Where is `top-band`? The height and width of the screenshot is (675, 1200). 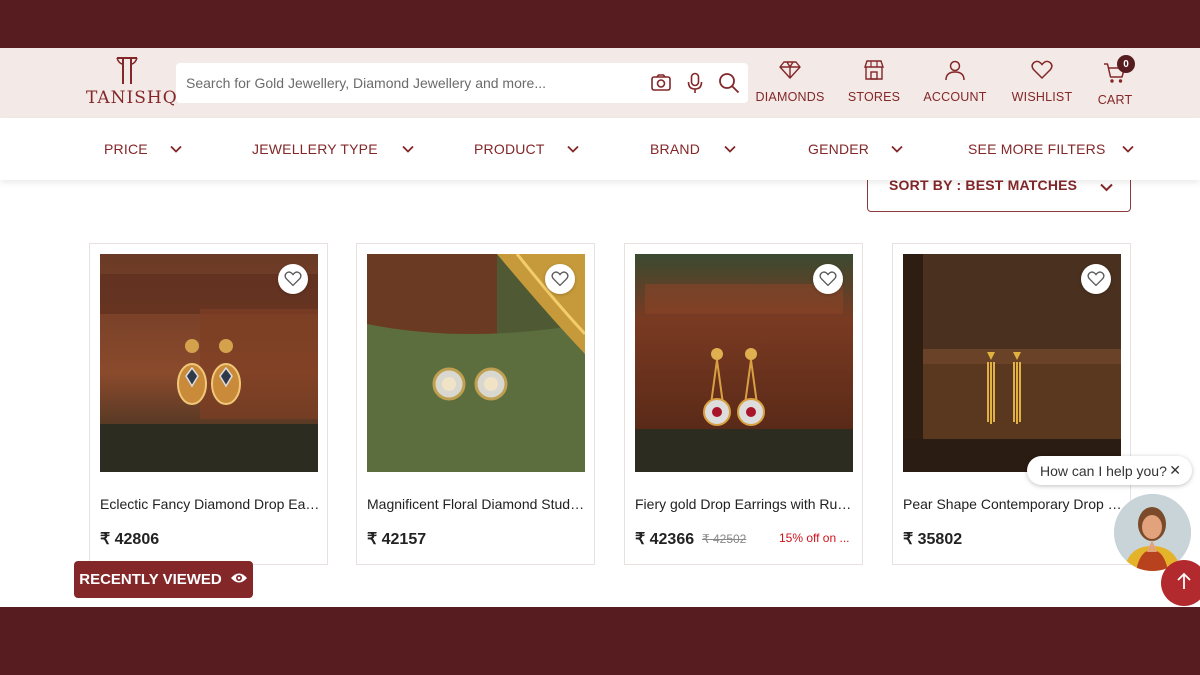
top-band is located at coordinates (600, 24).